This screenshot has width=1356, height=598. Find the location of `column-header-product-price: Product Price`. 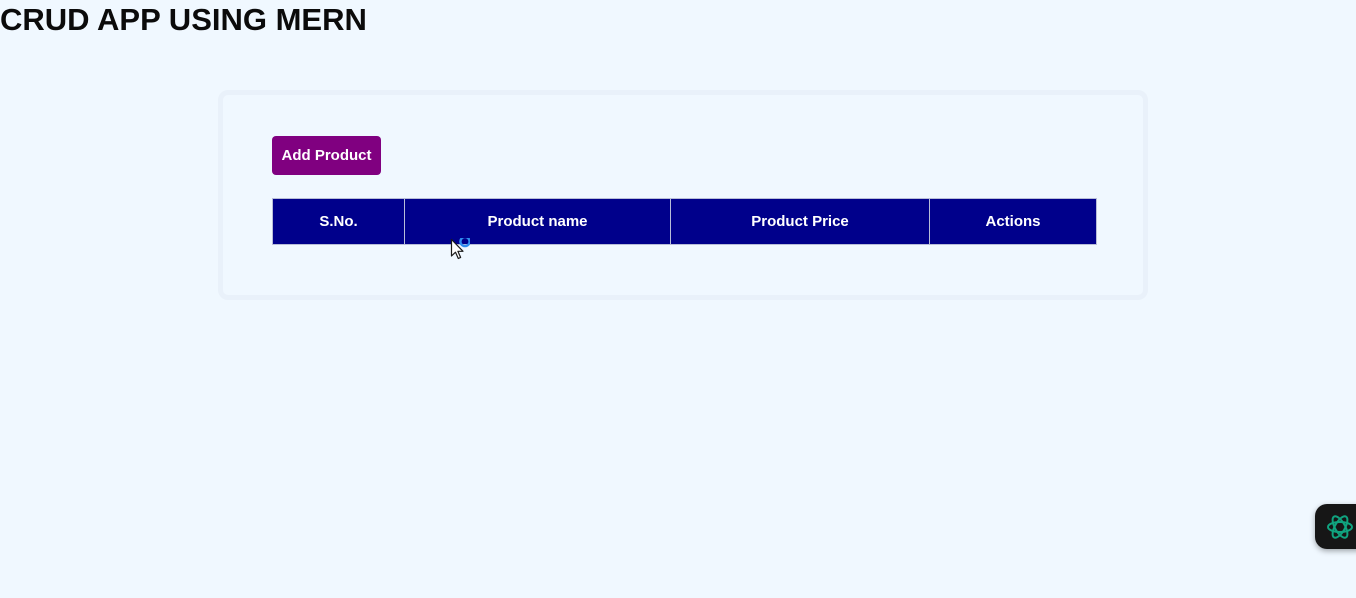

column-header-product-price: Product Price is located at coordinates (800, 221).